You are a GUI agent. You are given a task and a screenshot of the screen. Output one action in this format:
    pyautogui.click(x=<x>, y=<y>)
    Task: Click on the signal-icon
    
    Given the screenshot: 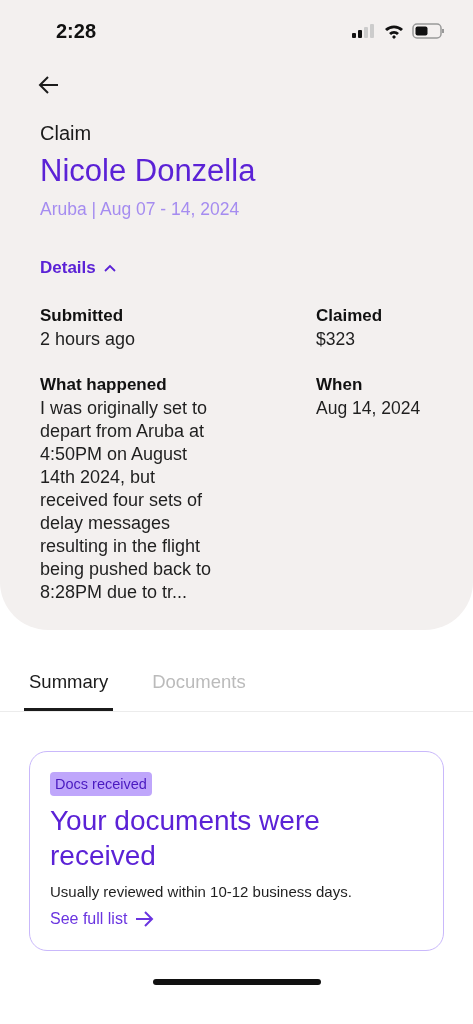 What is the action you would take?
    pyautogui.click(x=364, y=31)
    